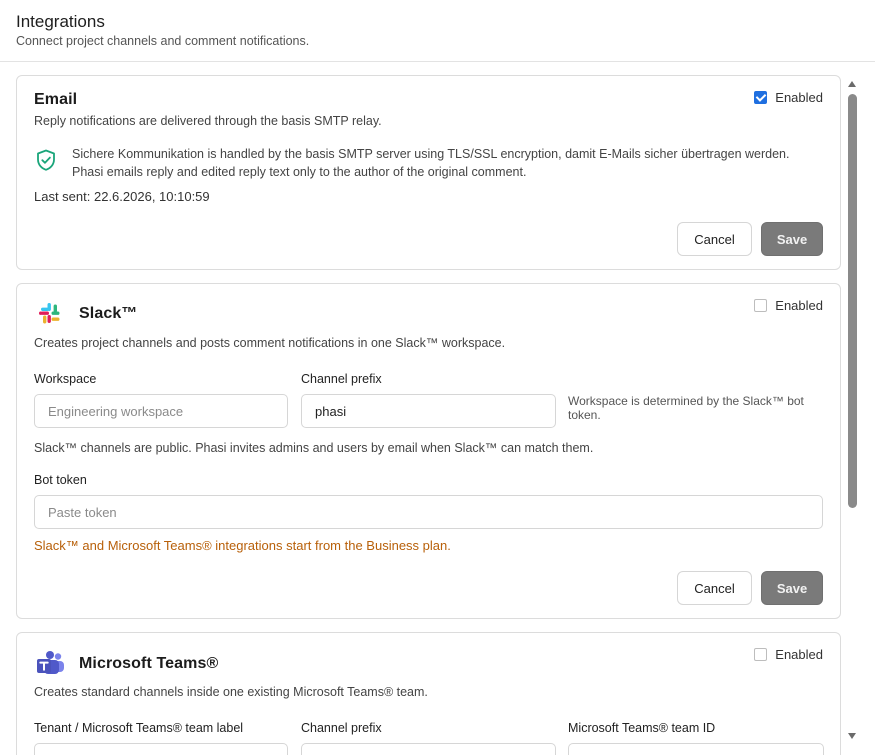 The image size is (875, 755). I want to click on slack-enabled-label: Enabled, so click(799, 305).